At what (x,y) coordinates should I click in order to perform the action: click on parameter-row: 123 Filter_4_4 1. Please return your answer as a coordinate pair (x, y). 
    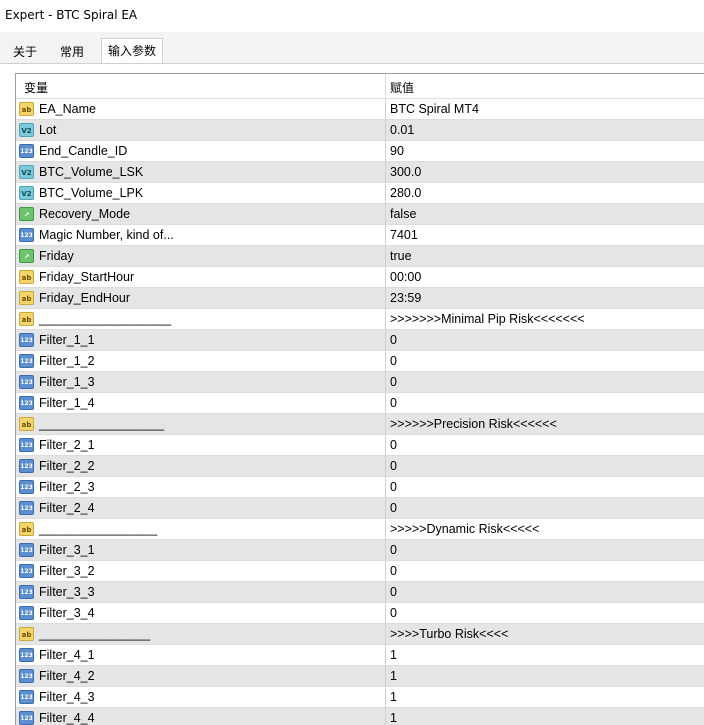
    Looking at the image, I should click on (360, 716).